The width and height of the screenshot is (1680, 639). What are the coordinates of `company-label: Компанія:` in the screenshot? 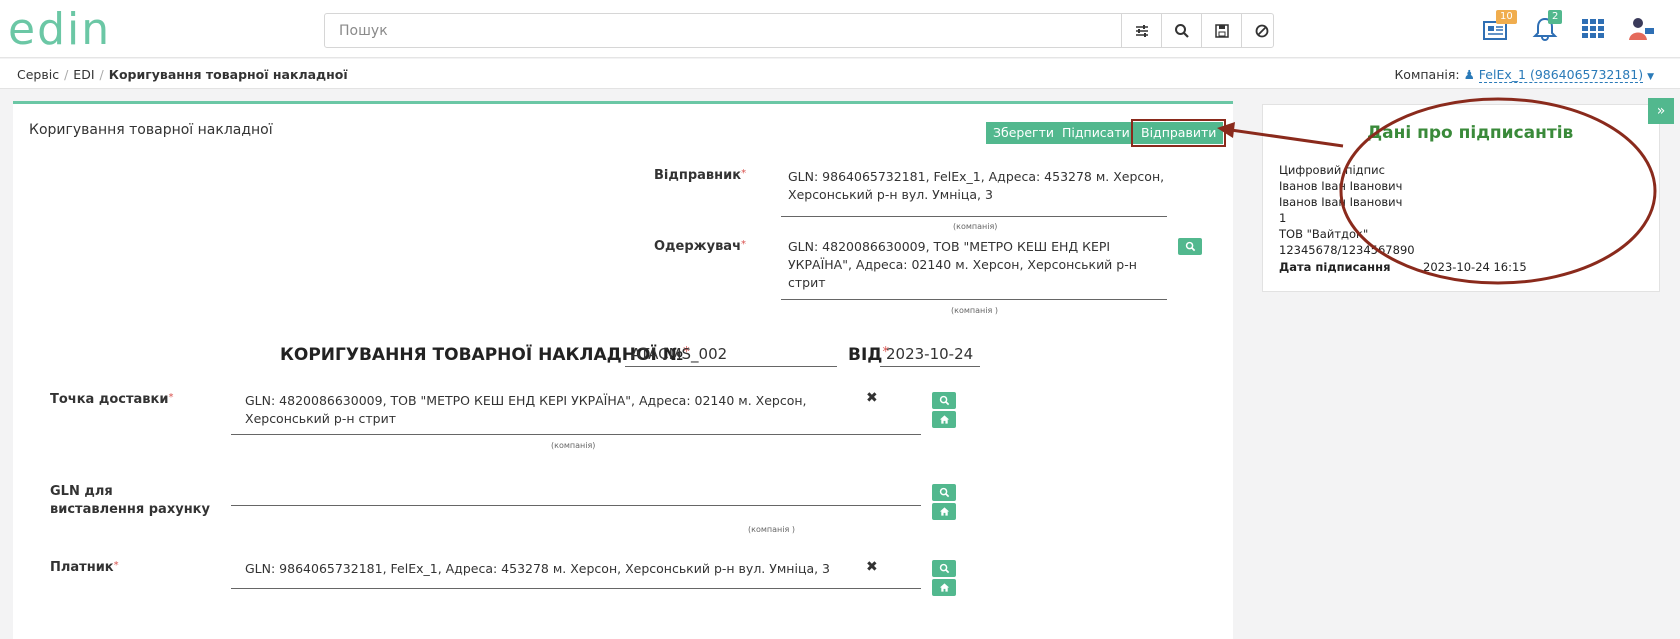 It's located at (1427, 74).